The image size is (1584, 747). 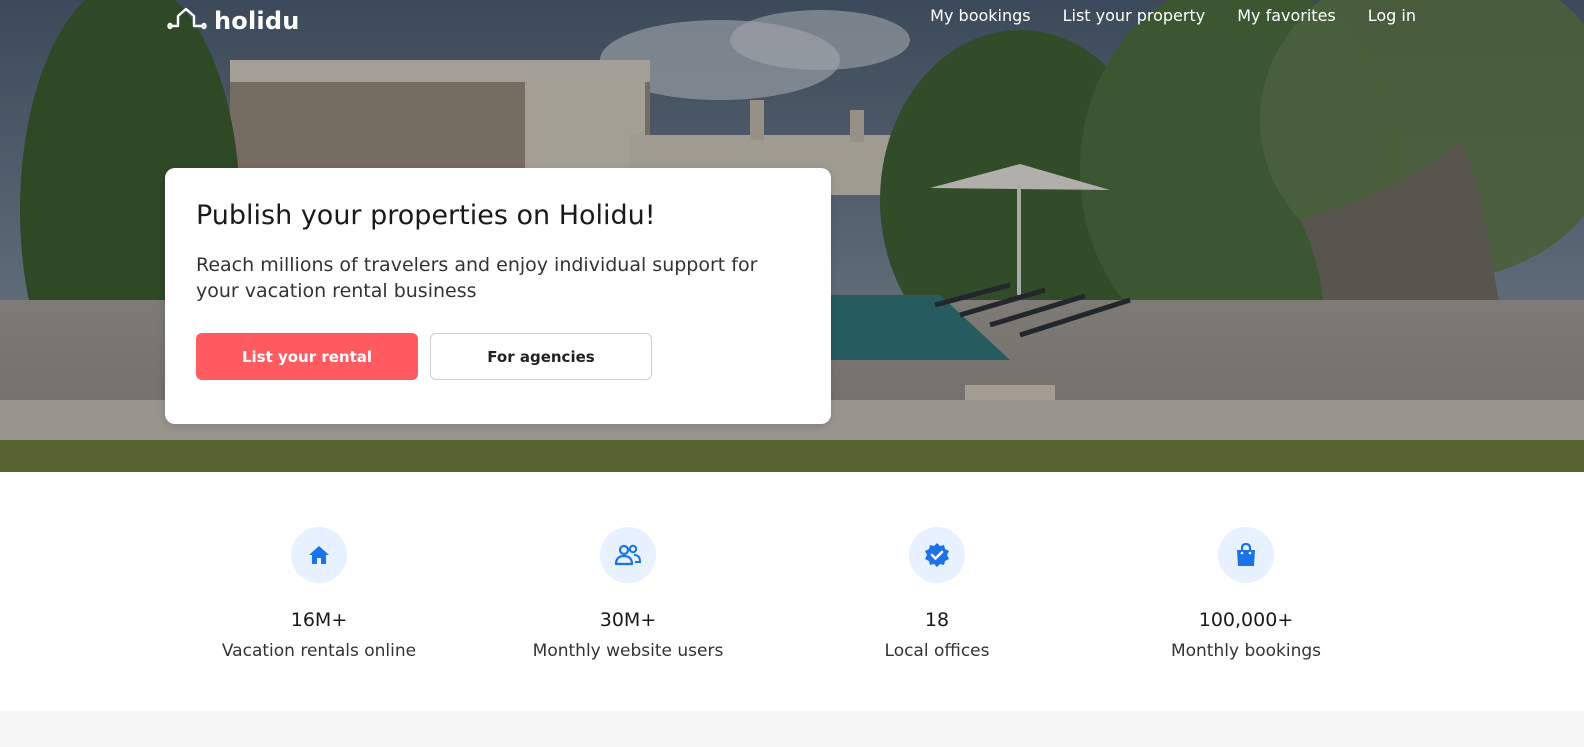 I want to click on stat-label: Local offices, so click(x=937, y=651).